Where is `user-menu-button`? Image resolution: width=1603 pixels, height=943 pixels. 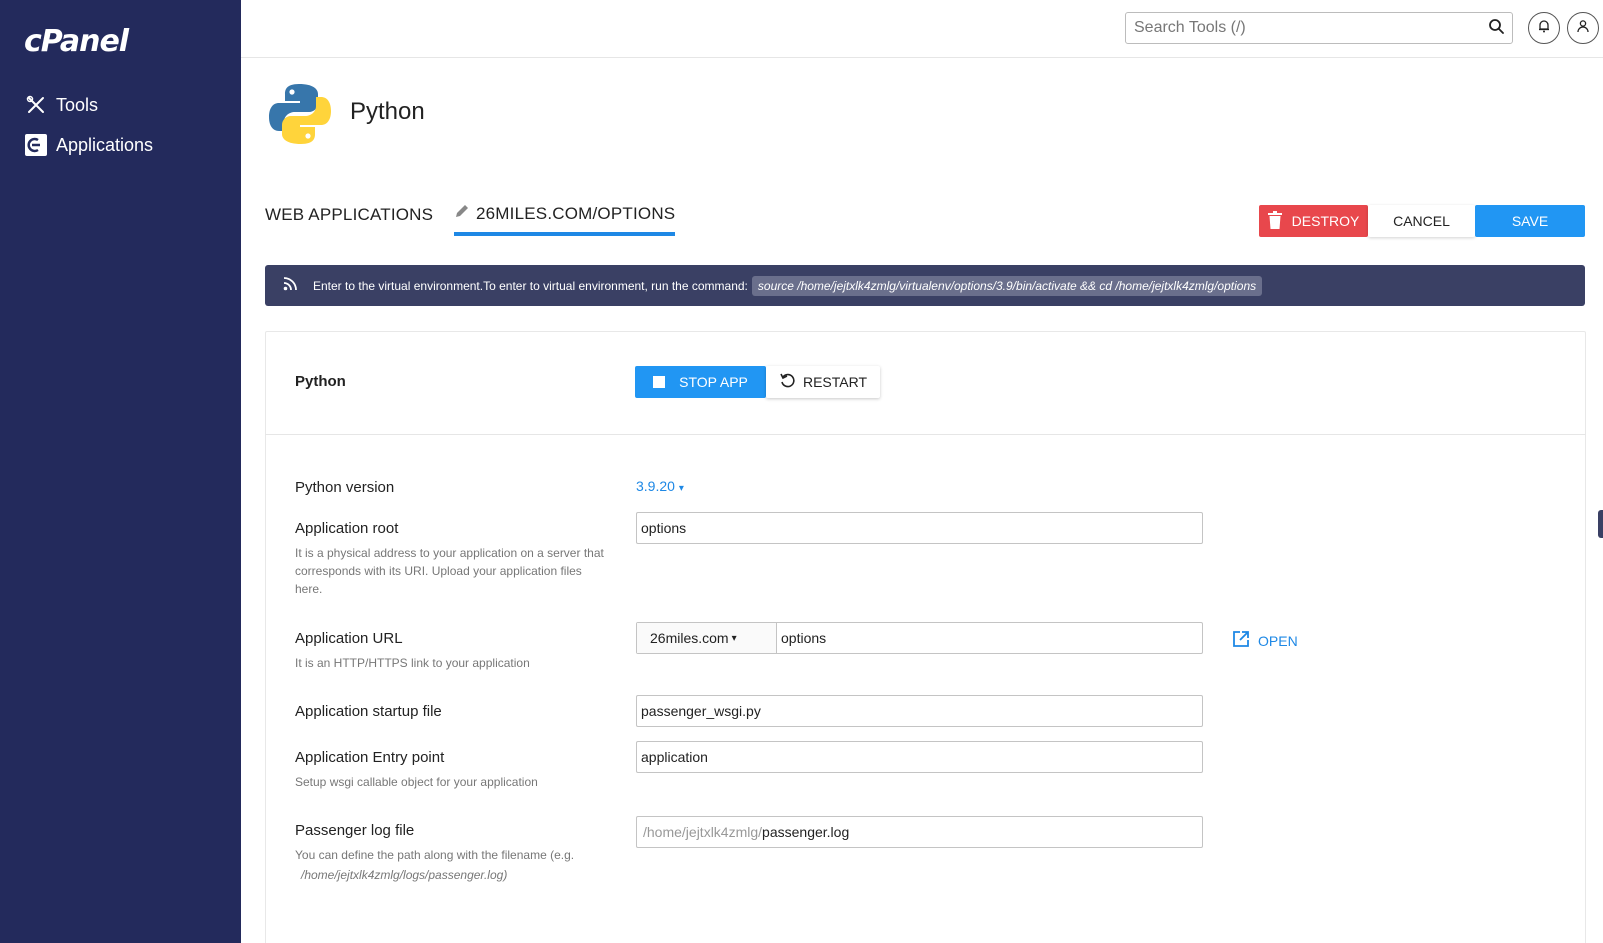 user-menu-button is located at coordinates (1583, 28).